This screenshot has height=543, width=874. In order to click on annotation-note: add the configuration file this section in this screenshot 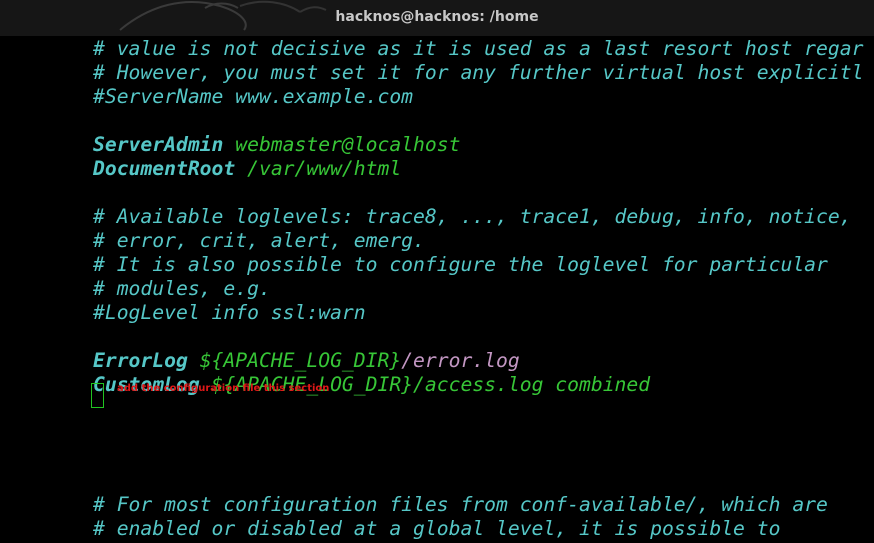, I will do `click(223, 388)`.